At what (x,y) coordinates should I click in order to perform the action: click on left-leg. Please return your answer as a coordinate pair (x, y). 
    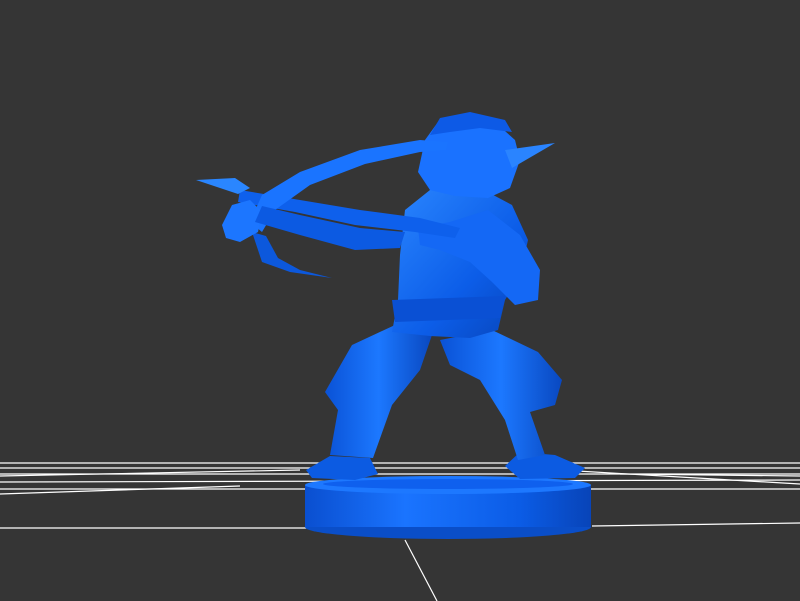
    Looking at the image, I should click on (378, 391).